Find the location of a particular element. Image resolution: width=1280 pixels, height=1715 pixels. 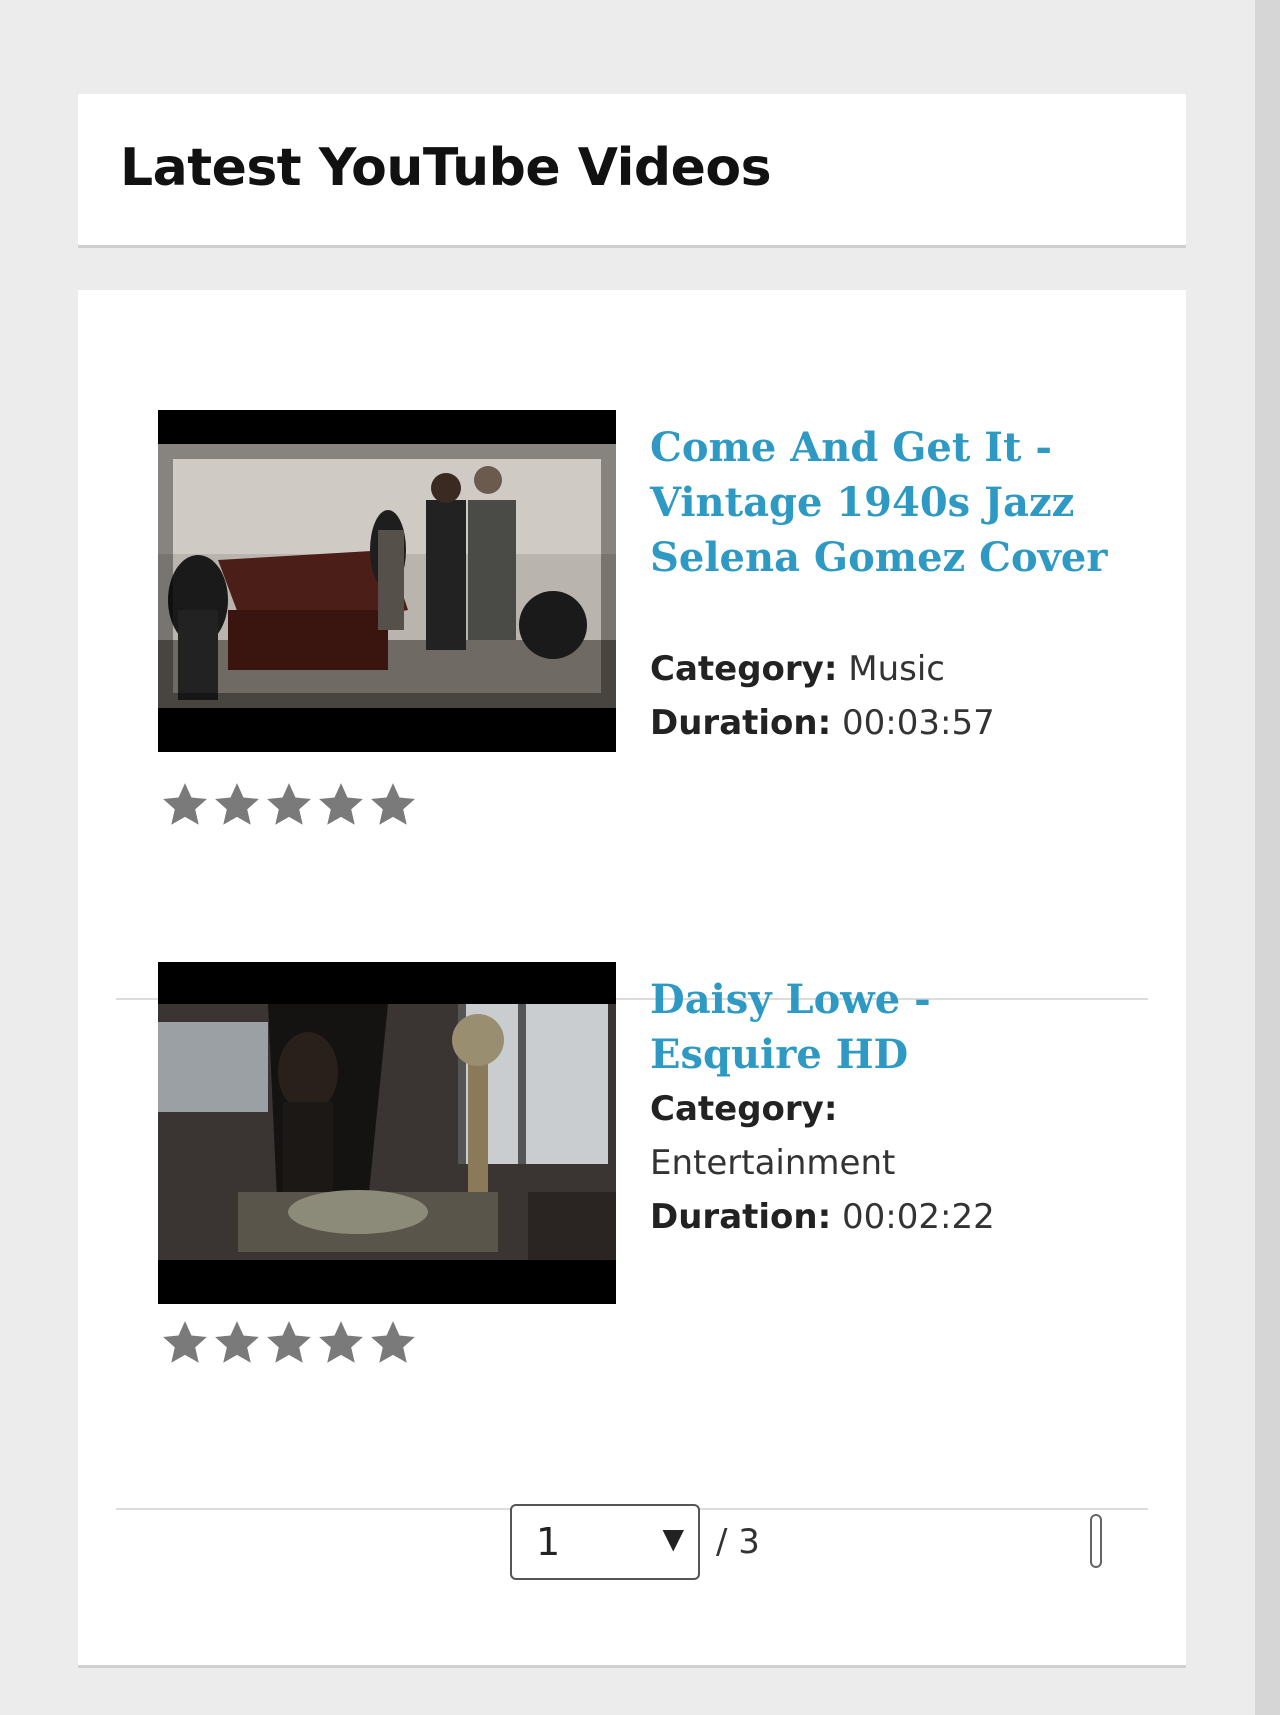

category-value: Music is located at coordinates (896, 669).